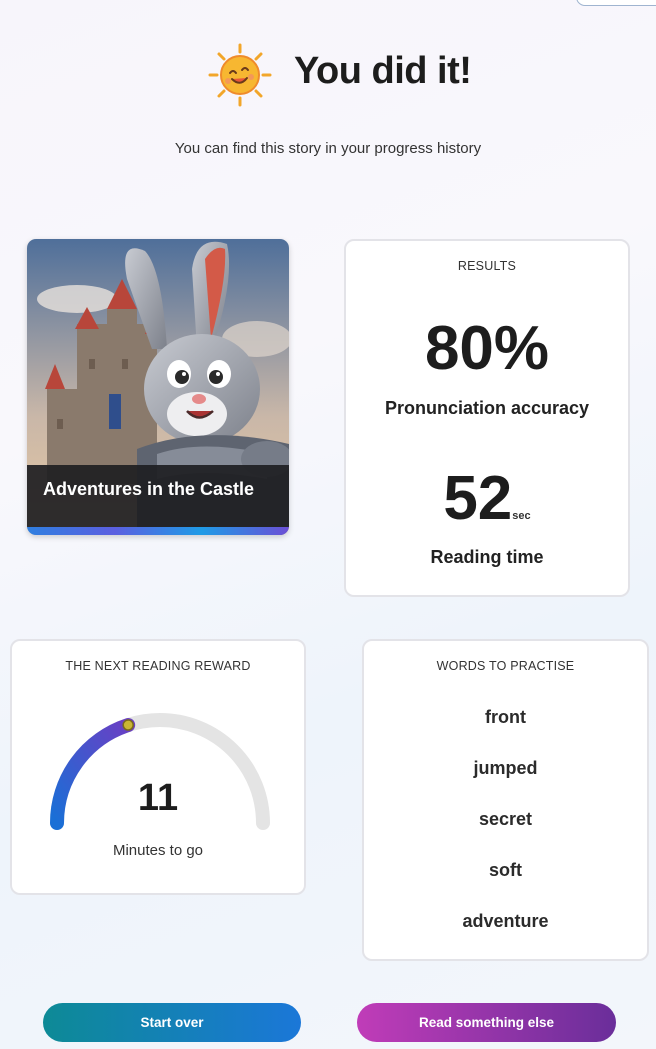 The width and height of the screenshot is (656, 1049). What do you see at coordinates (505, 819) in the screenshot?
I see `practice-word: secret` at bounding box center [505, 819].